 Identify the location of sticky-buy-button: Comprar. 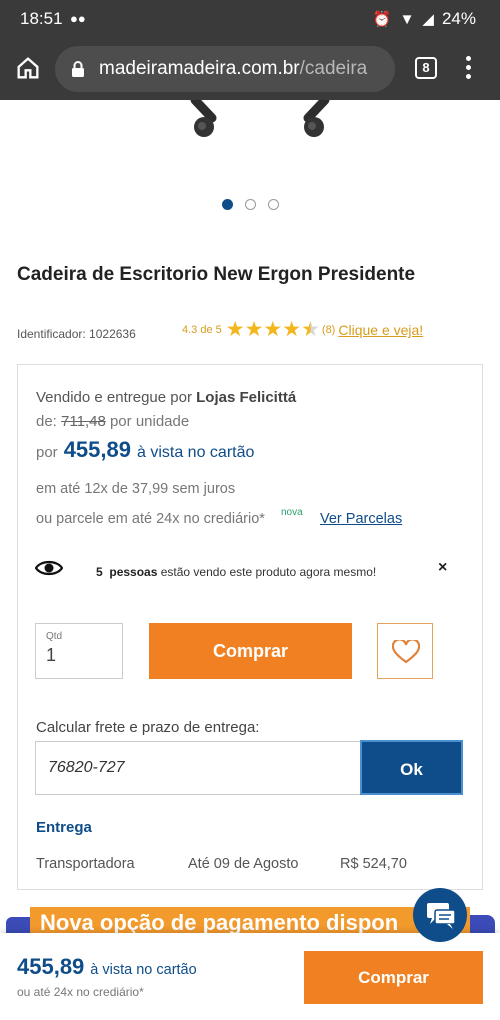
(393, 977).